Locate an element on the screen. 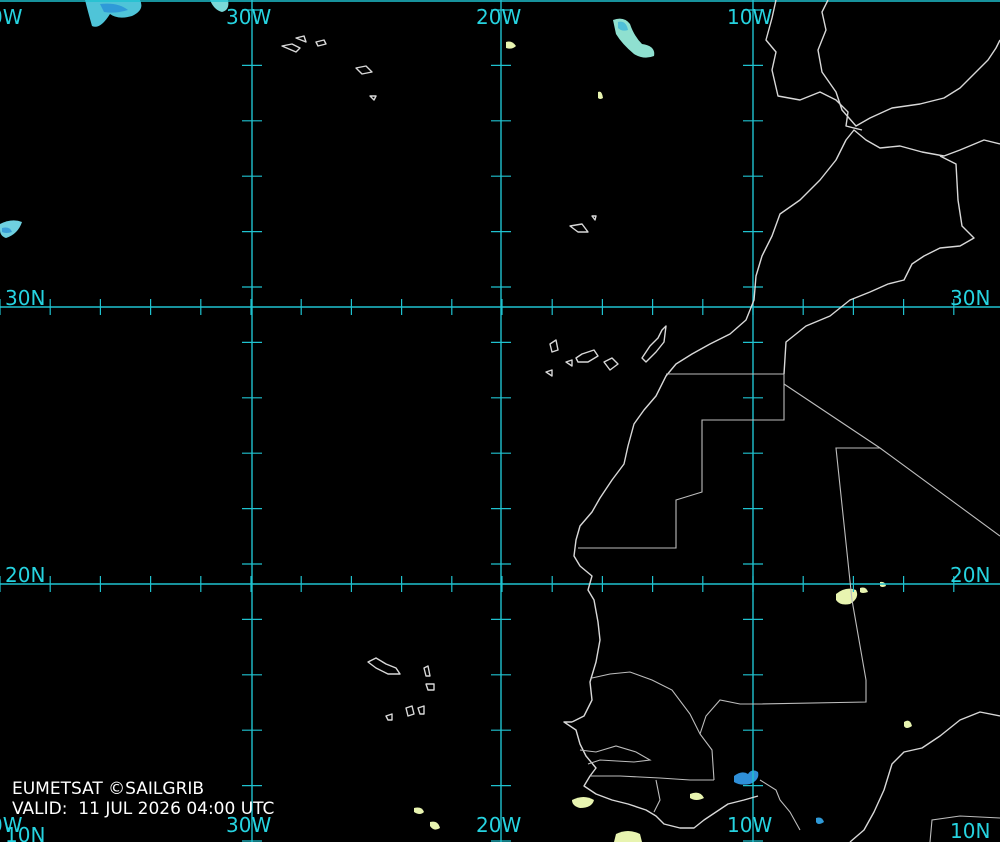  lon-label-top-30w: 30W is located at coordinates (248, 17).